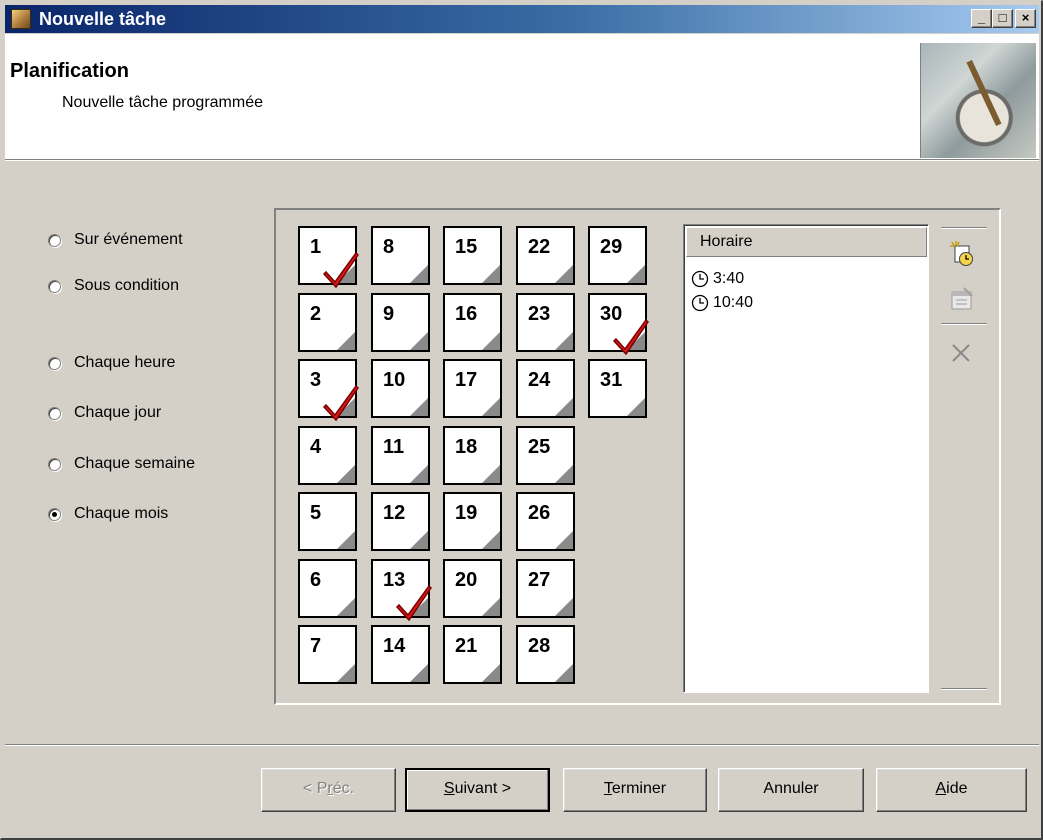  Describe the element at coordinates (1025, 18) in the screenshot. I see `close-button: ×` at that location.